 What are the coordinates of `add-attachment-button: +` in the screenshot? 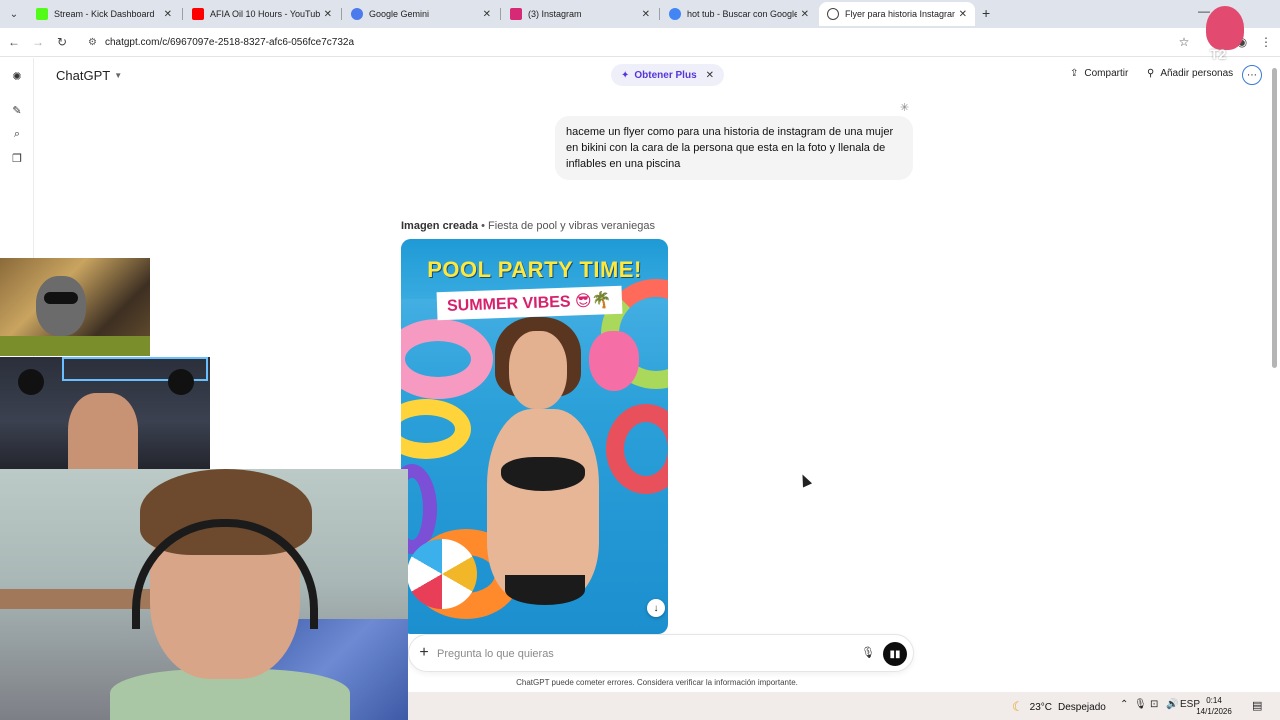 It's located at (424, 653).